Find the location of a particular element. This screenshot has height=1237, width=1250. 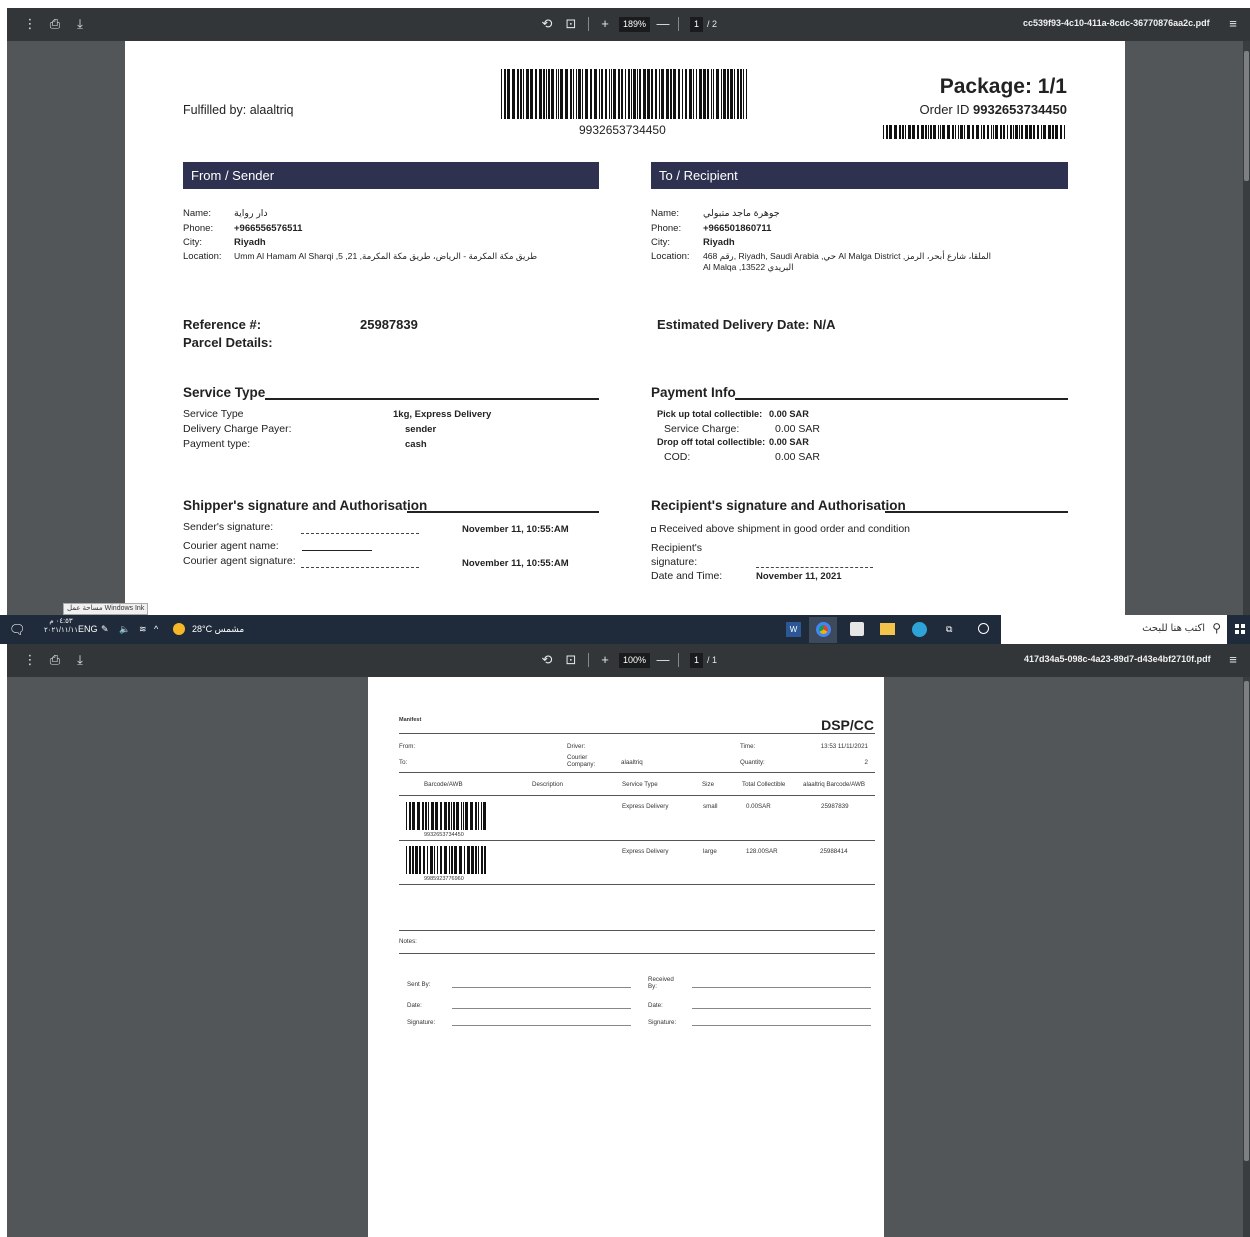

pen-icon: ✎ is located at coordinates (105, 629).